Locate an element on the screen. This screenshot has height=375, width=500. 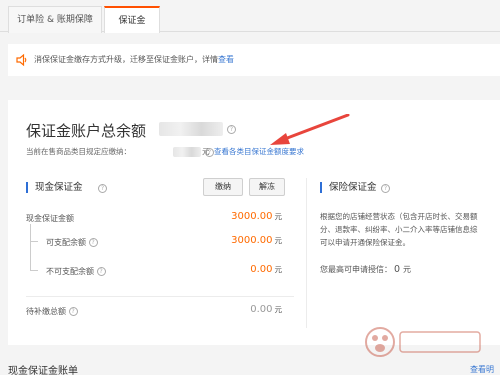
pending-payment-label: 待补缴总额 ? is located at coordinates (52, 311).